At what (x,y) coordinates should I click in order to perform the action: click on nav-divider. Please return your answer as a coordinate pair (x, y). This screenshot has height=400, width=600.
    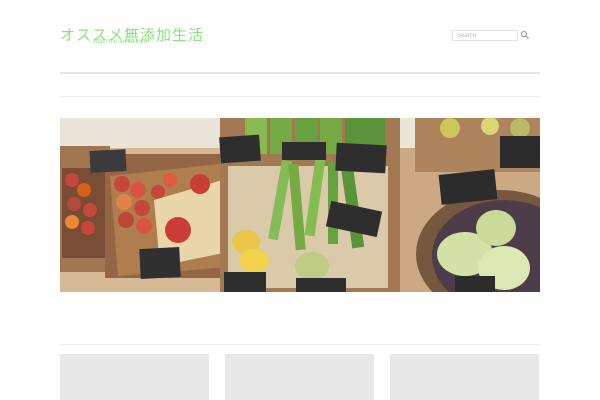
    Looking at the image, I should click on (300, 96).